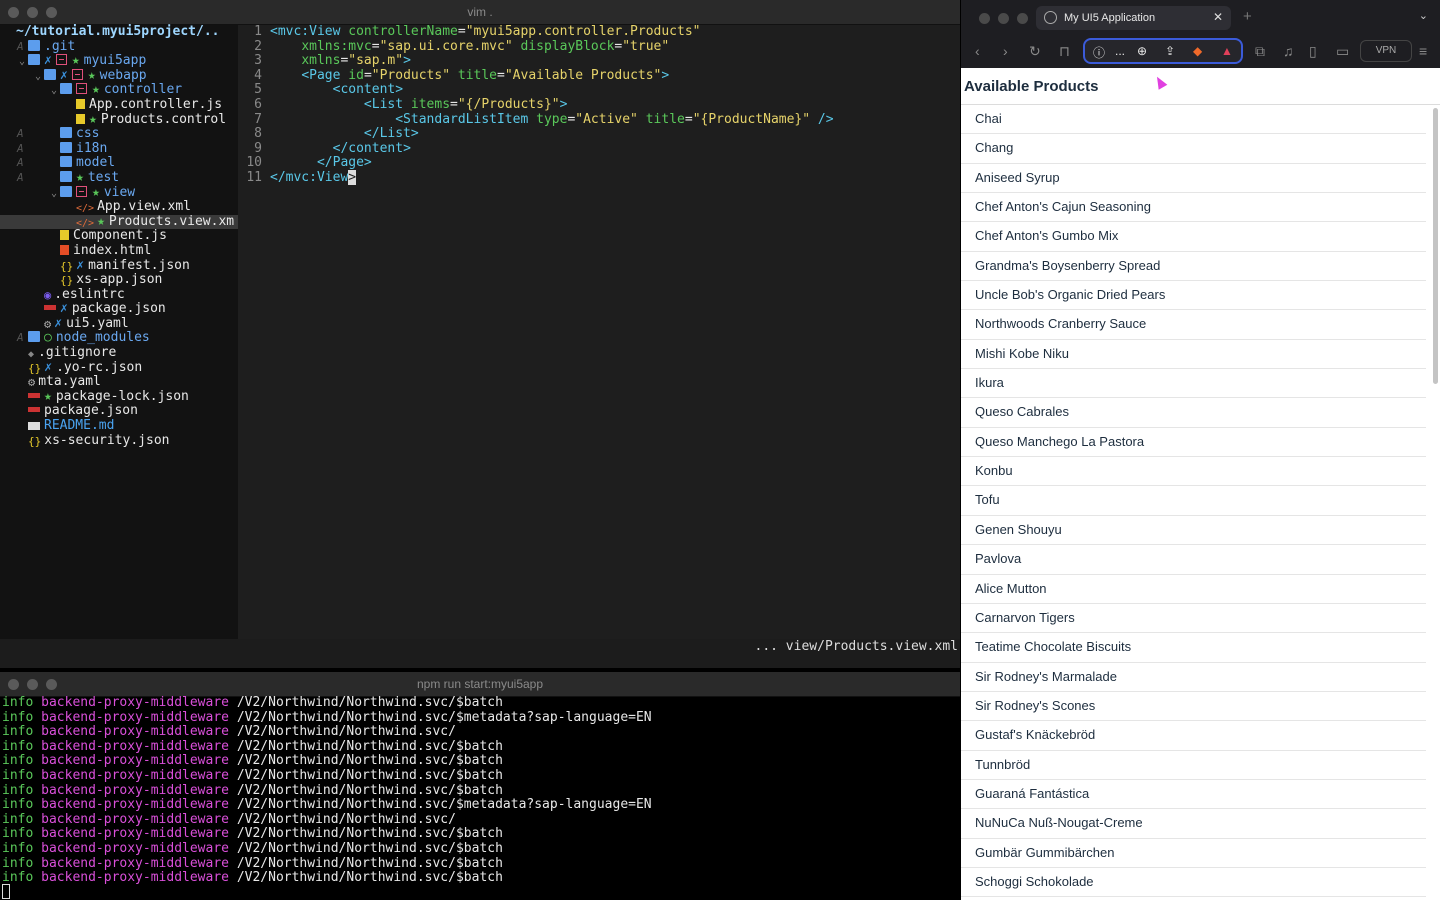 This screenshot has height=900, width=1440. What do you see at coordinates (119, 61) in the screenshot?
I see `tree-item: ⌄ ✗ ★ myui5app` at bounding box center [119, 61].